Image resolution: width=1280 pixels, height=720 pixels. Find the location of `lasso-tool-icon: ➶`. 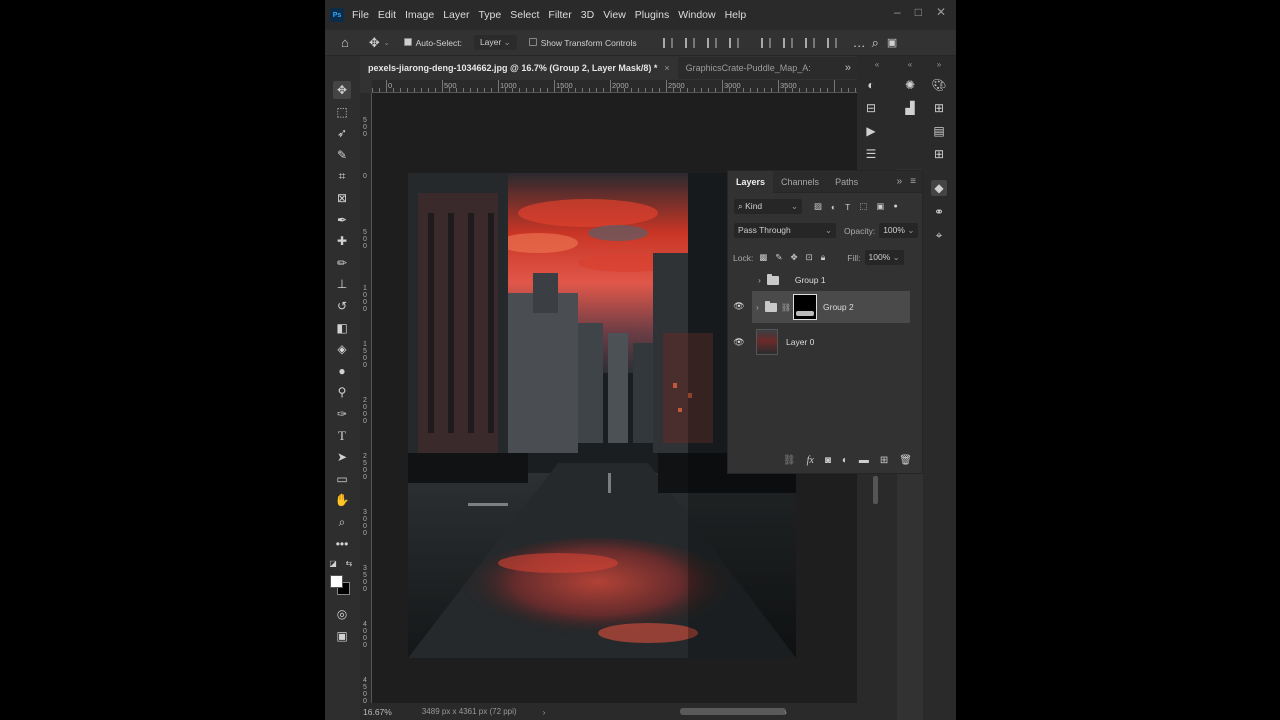

lasso-tool-icon: ➶ is located at coordinates (342, 133).